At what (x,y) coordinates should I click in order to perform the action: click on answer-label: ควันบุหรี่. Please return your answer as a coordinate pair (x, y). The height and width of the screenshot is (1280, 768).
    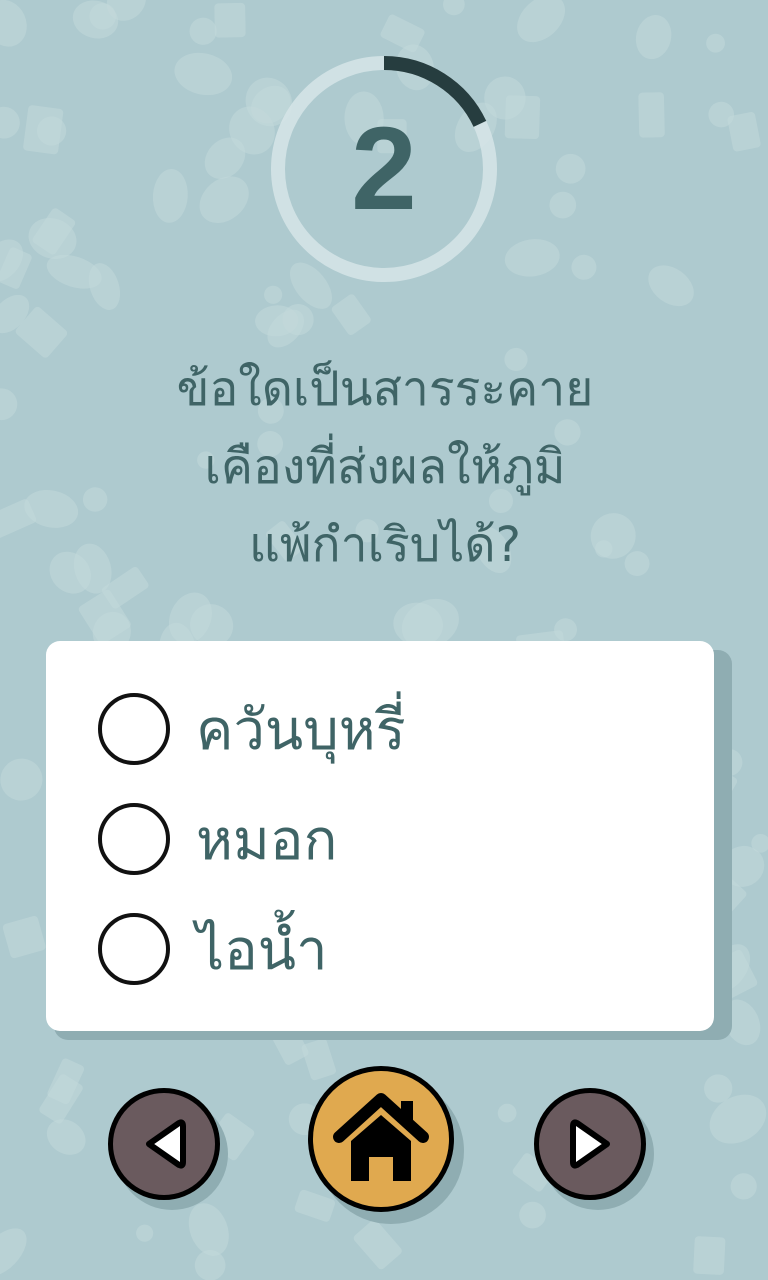
    Looking at the image, I should click on (301, 730).